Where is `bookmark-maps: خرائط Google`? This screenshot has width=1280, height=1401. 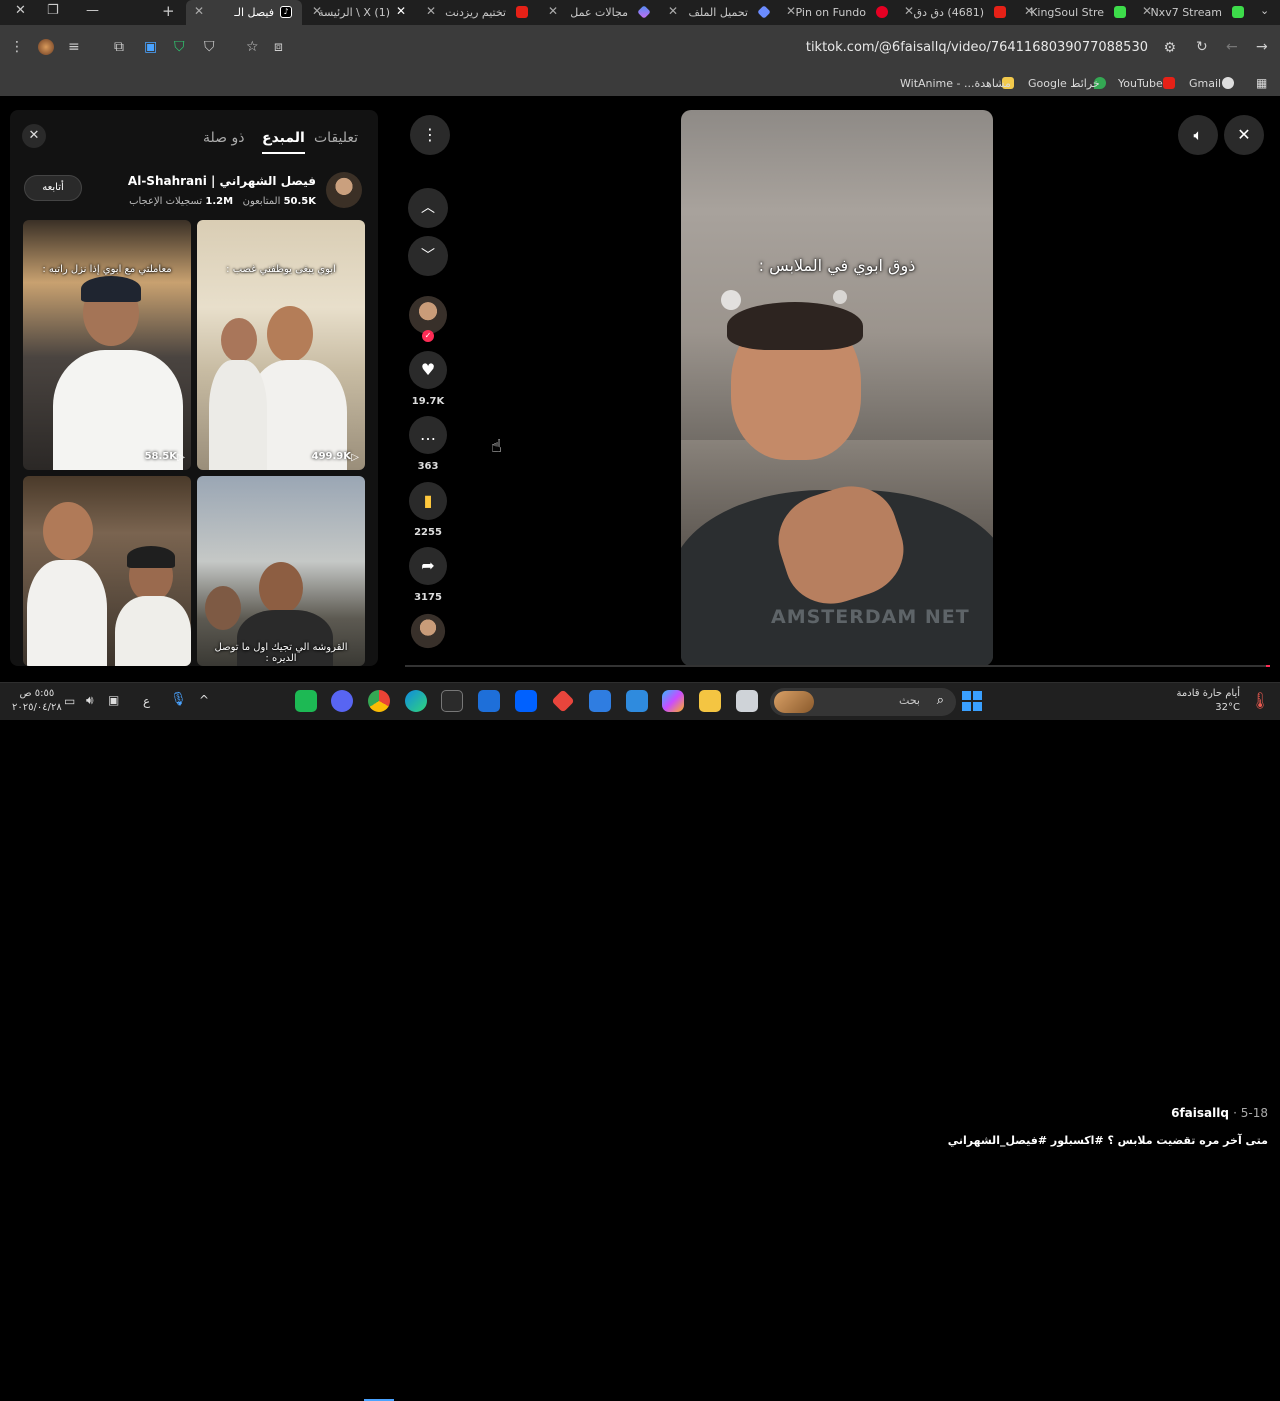
bookmark-maps: خرائط Google is located at coordinates (1064, 83).